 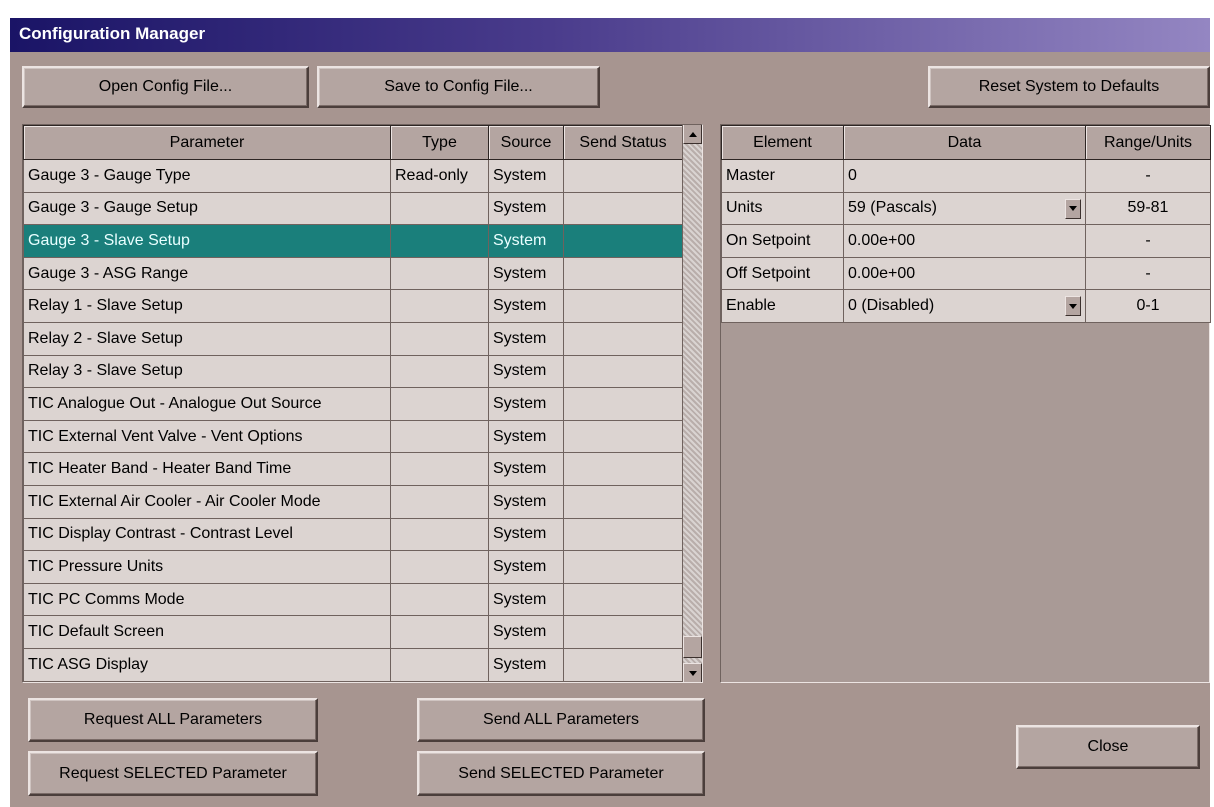 I want to click on parameter-row: TIC Pressure Units System, so click(x=353, y=567).